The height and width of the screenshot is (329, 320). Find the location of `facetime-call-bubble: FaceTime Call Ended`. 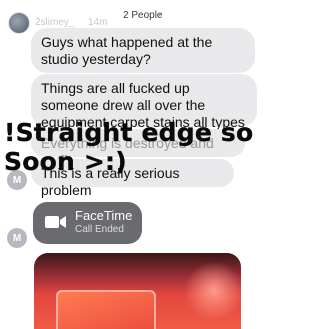

facetime-call-bubble: FaceTime Call Ended is located at coordinates (87, 223).